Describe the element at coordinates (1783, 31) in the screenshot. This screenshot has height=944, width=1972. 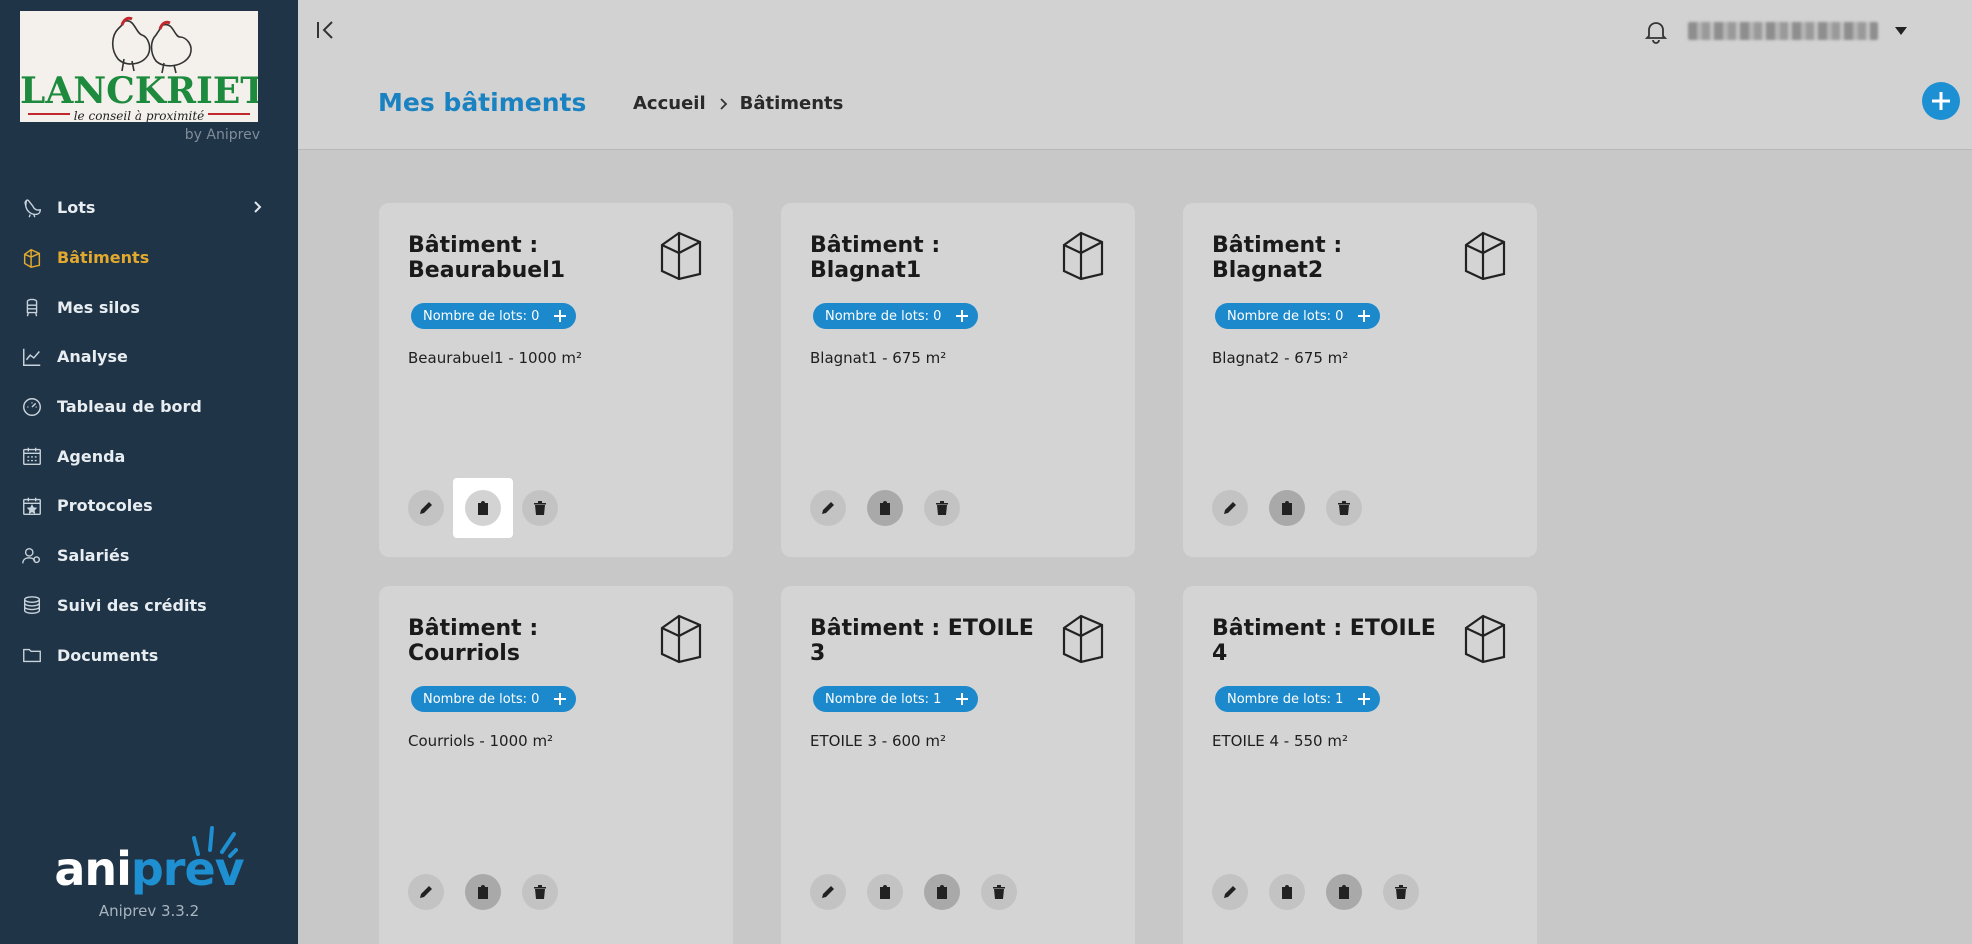
I see `username-blurred` at that location.